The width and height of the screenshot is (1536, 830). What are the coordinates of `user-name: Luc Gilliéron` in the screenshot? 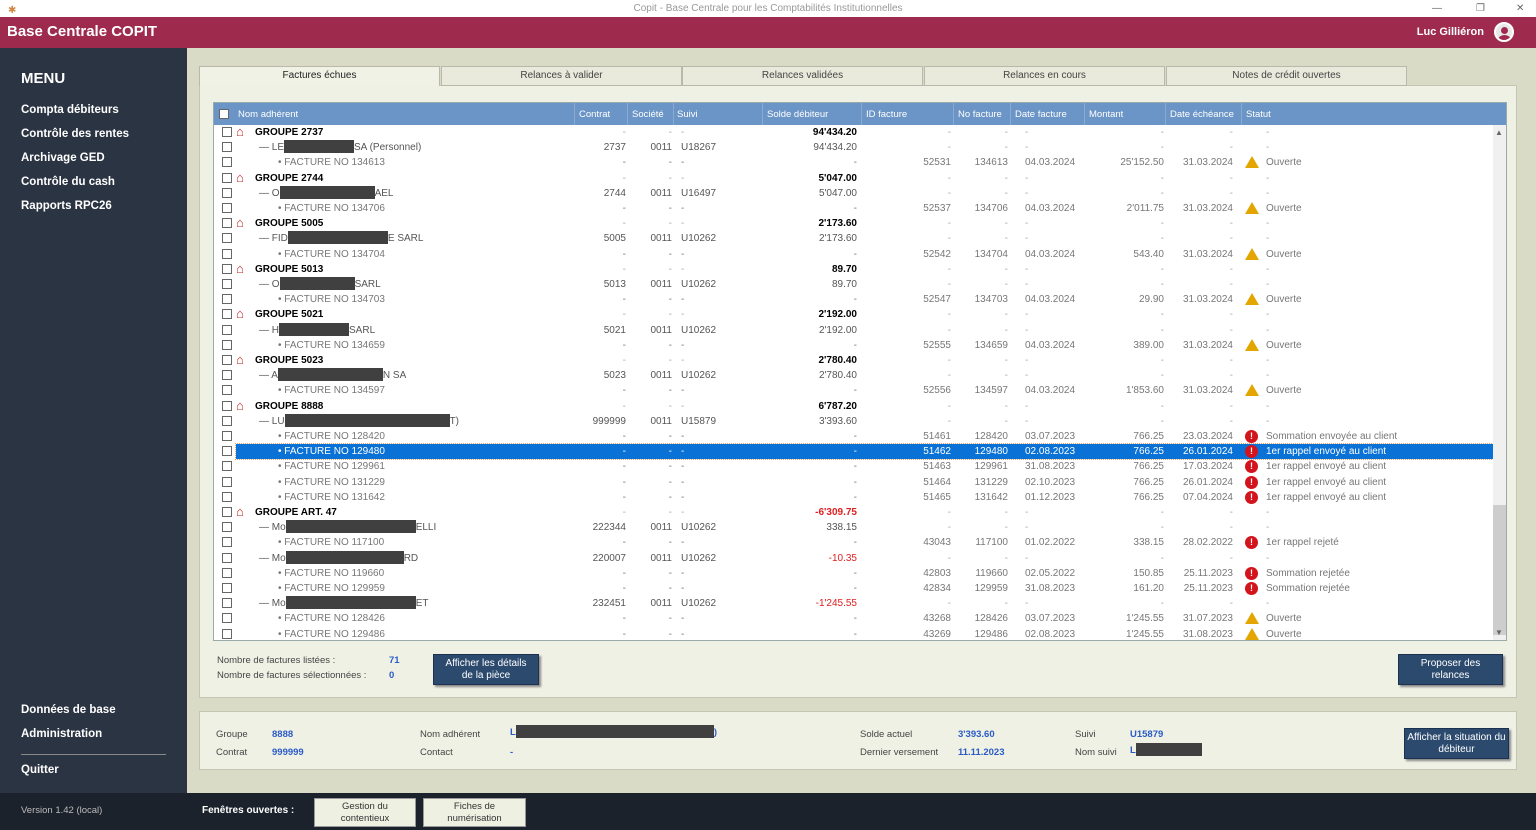 It's located at (1450, 32).